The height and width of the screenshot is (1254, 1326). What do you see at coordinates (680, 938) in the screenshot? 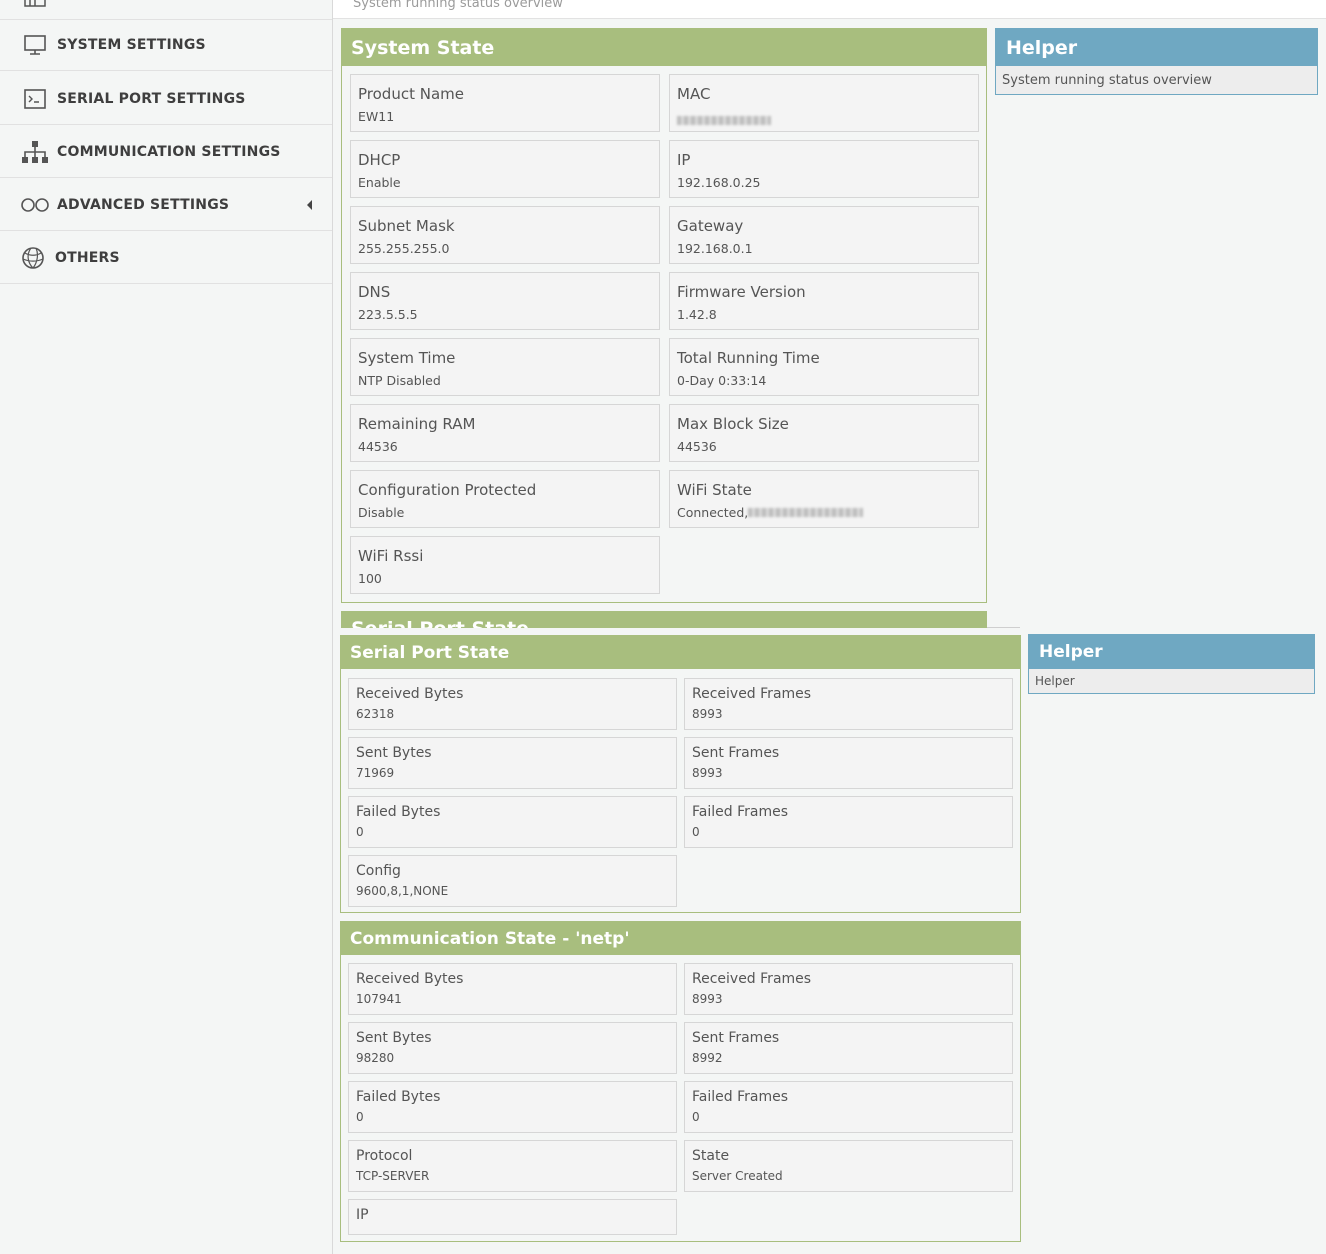
I see `panel-title: Communication State - 'netp'` at bounding box center [680, 938].